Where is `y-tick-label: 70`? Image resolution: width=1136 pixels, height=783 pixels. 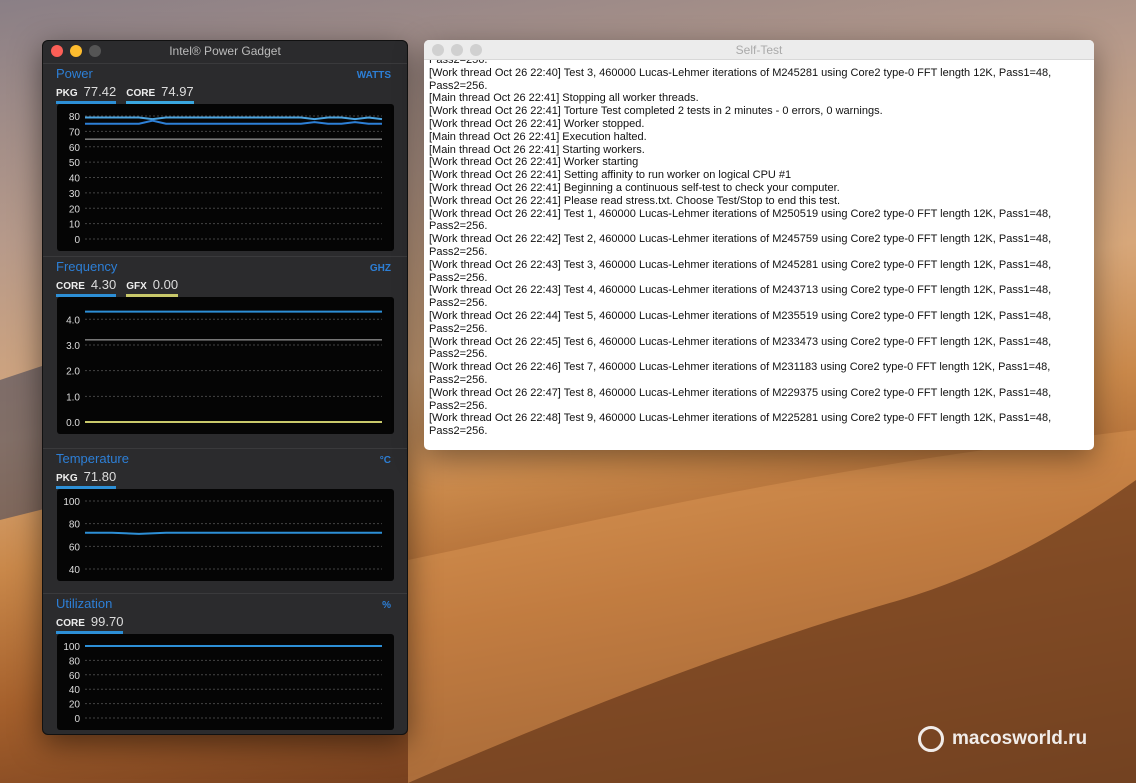
y-tick-label: 70 is located at coordinates (75, 132).